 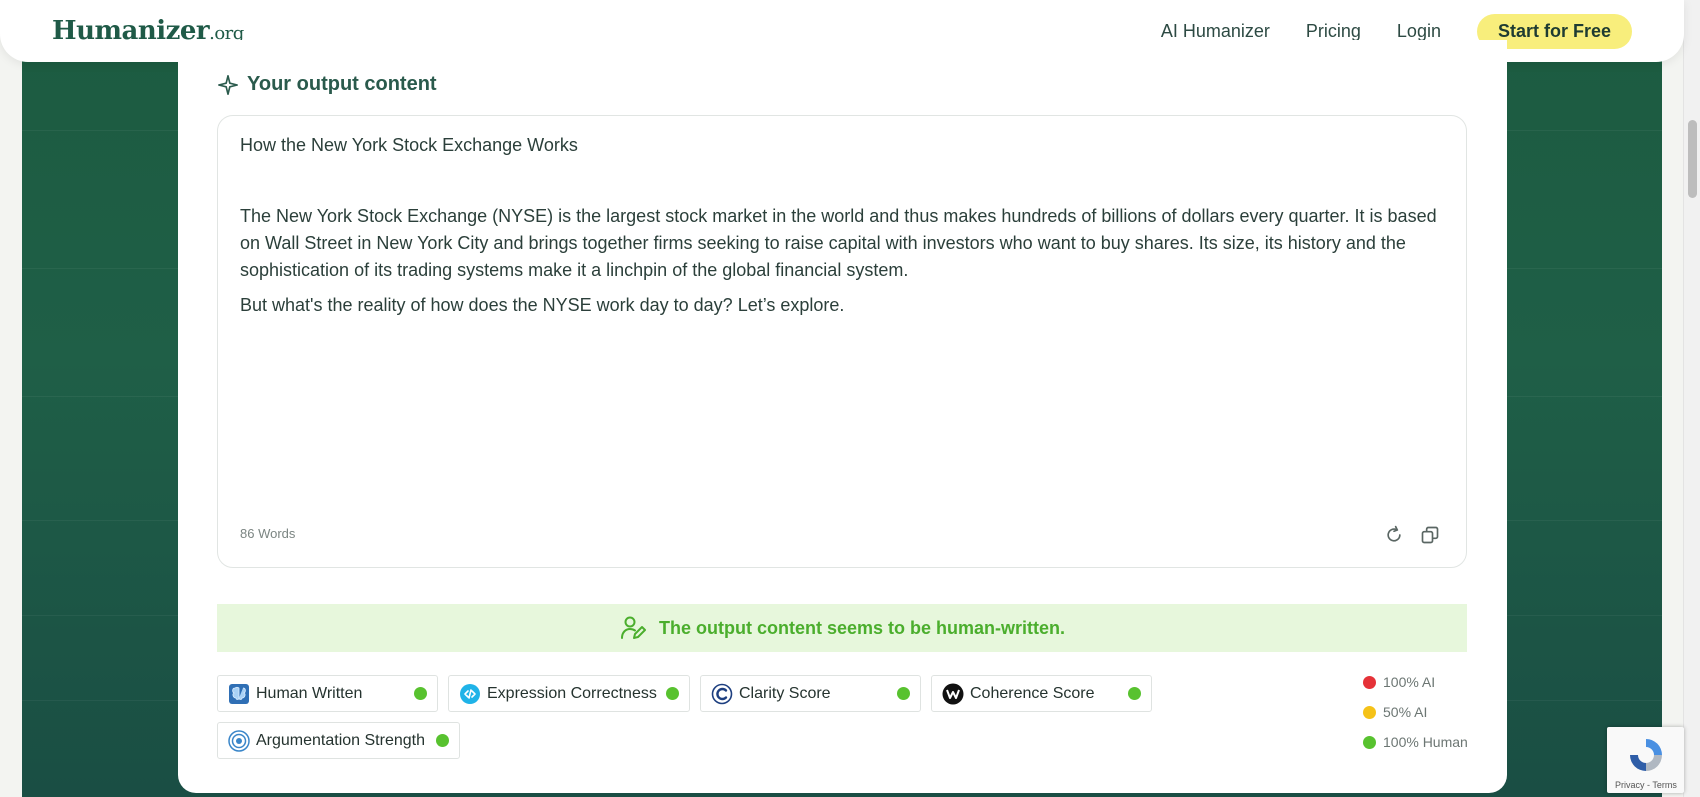 I want to click on metric-label: Coherence Score, so click(x=1032, y=693).